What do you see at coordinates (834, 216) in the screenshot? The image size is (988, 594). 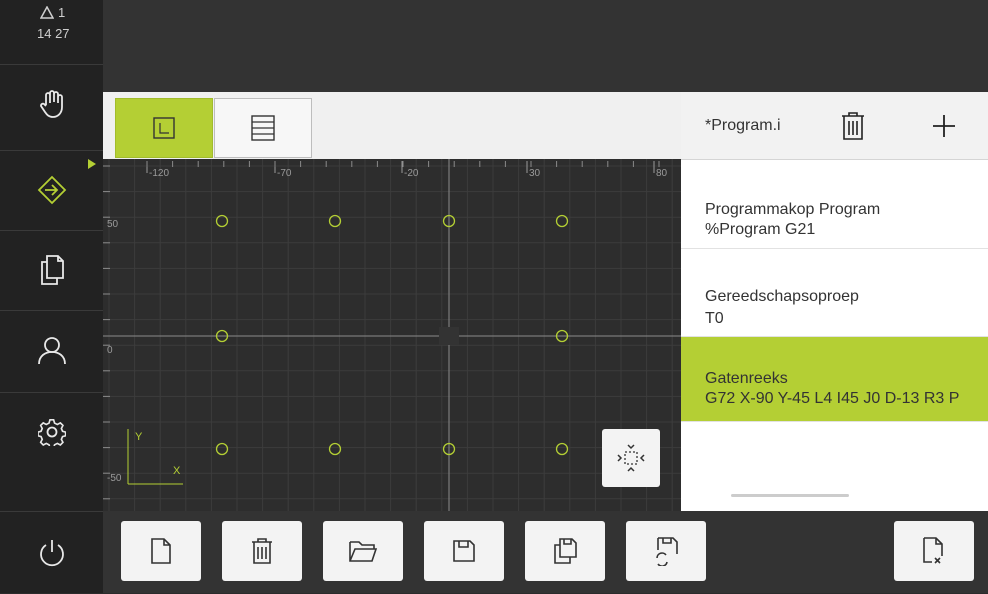 I see `program-block: Programmakop Program %Program G21` at bounding box center [834, 216].